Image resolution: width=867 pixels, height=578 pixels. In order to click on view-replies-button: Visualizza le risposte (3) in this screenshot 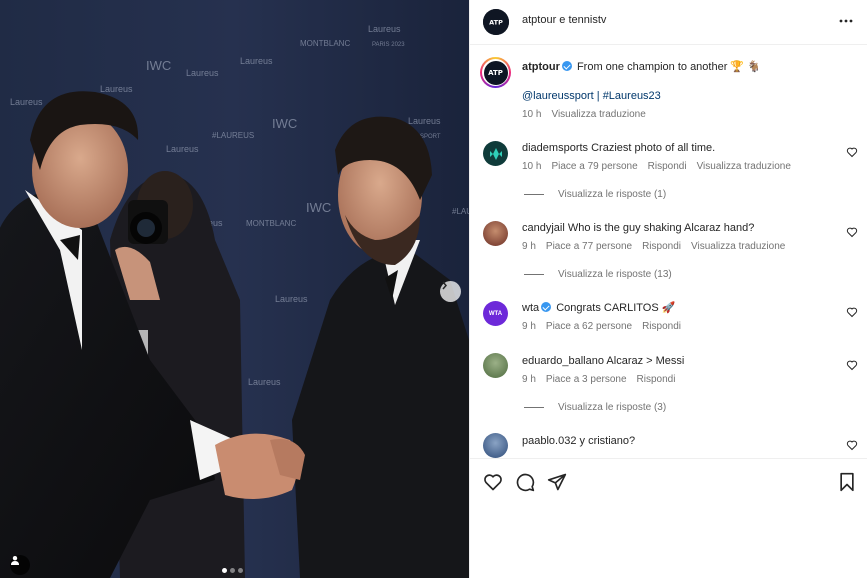, I will do `click(595, 407)`.